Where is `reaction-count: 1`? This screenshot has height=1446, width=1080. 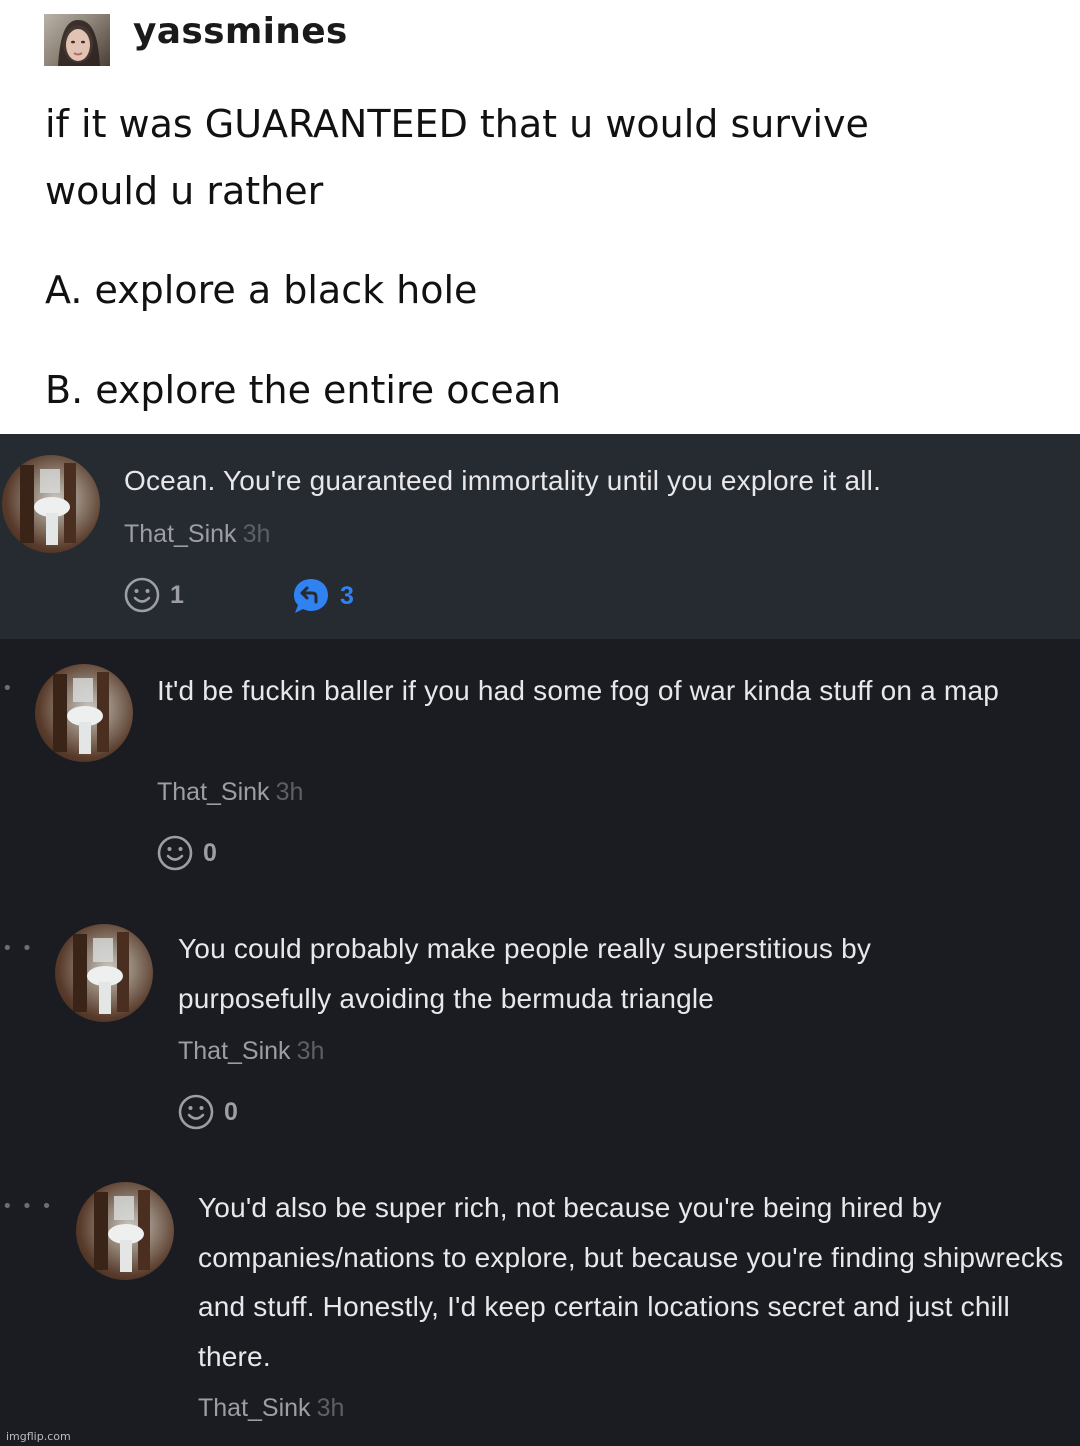
reaction-count: 1 is located at coordinates (177, 594).